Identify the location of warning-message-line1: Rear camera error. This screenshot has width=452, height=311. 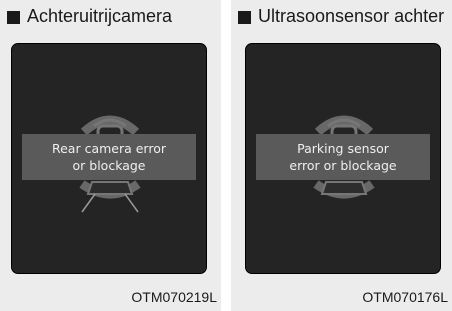
(109, 148).